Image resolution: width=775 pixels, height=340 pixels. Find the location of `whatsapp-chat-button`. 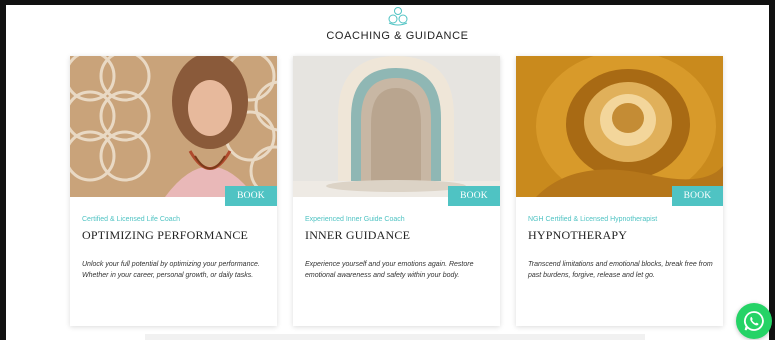

whatsapp-chat-button is located at coordinates (754, 321).